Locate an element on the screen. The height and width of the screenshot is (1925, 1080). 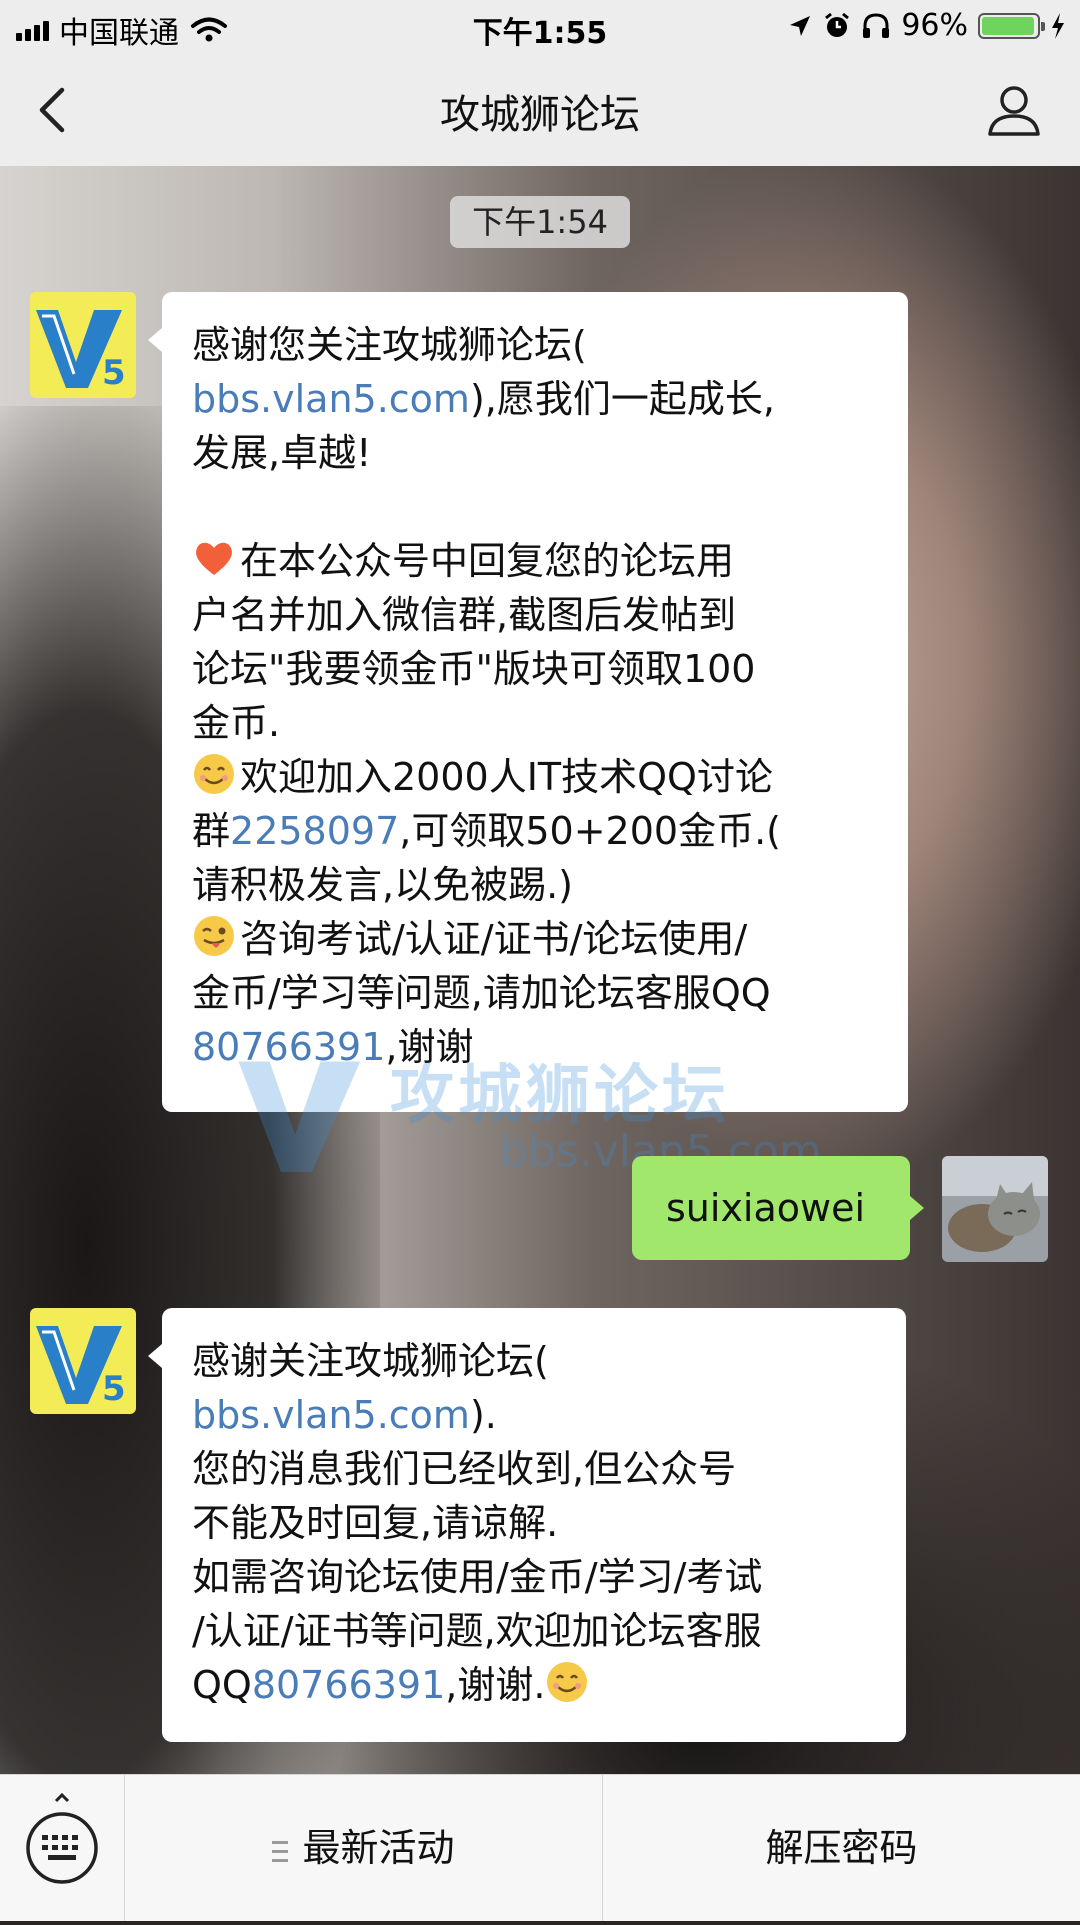
sent-message: suixiaowei is located at coordinates (778, 1208).